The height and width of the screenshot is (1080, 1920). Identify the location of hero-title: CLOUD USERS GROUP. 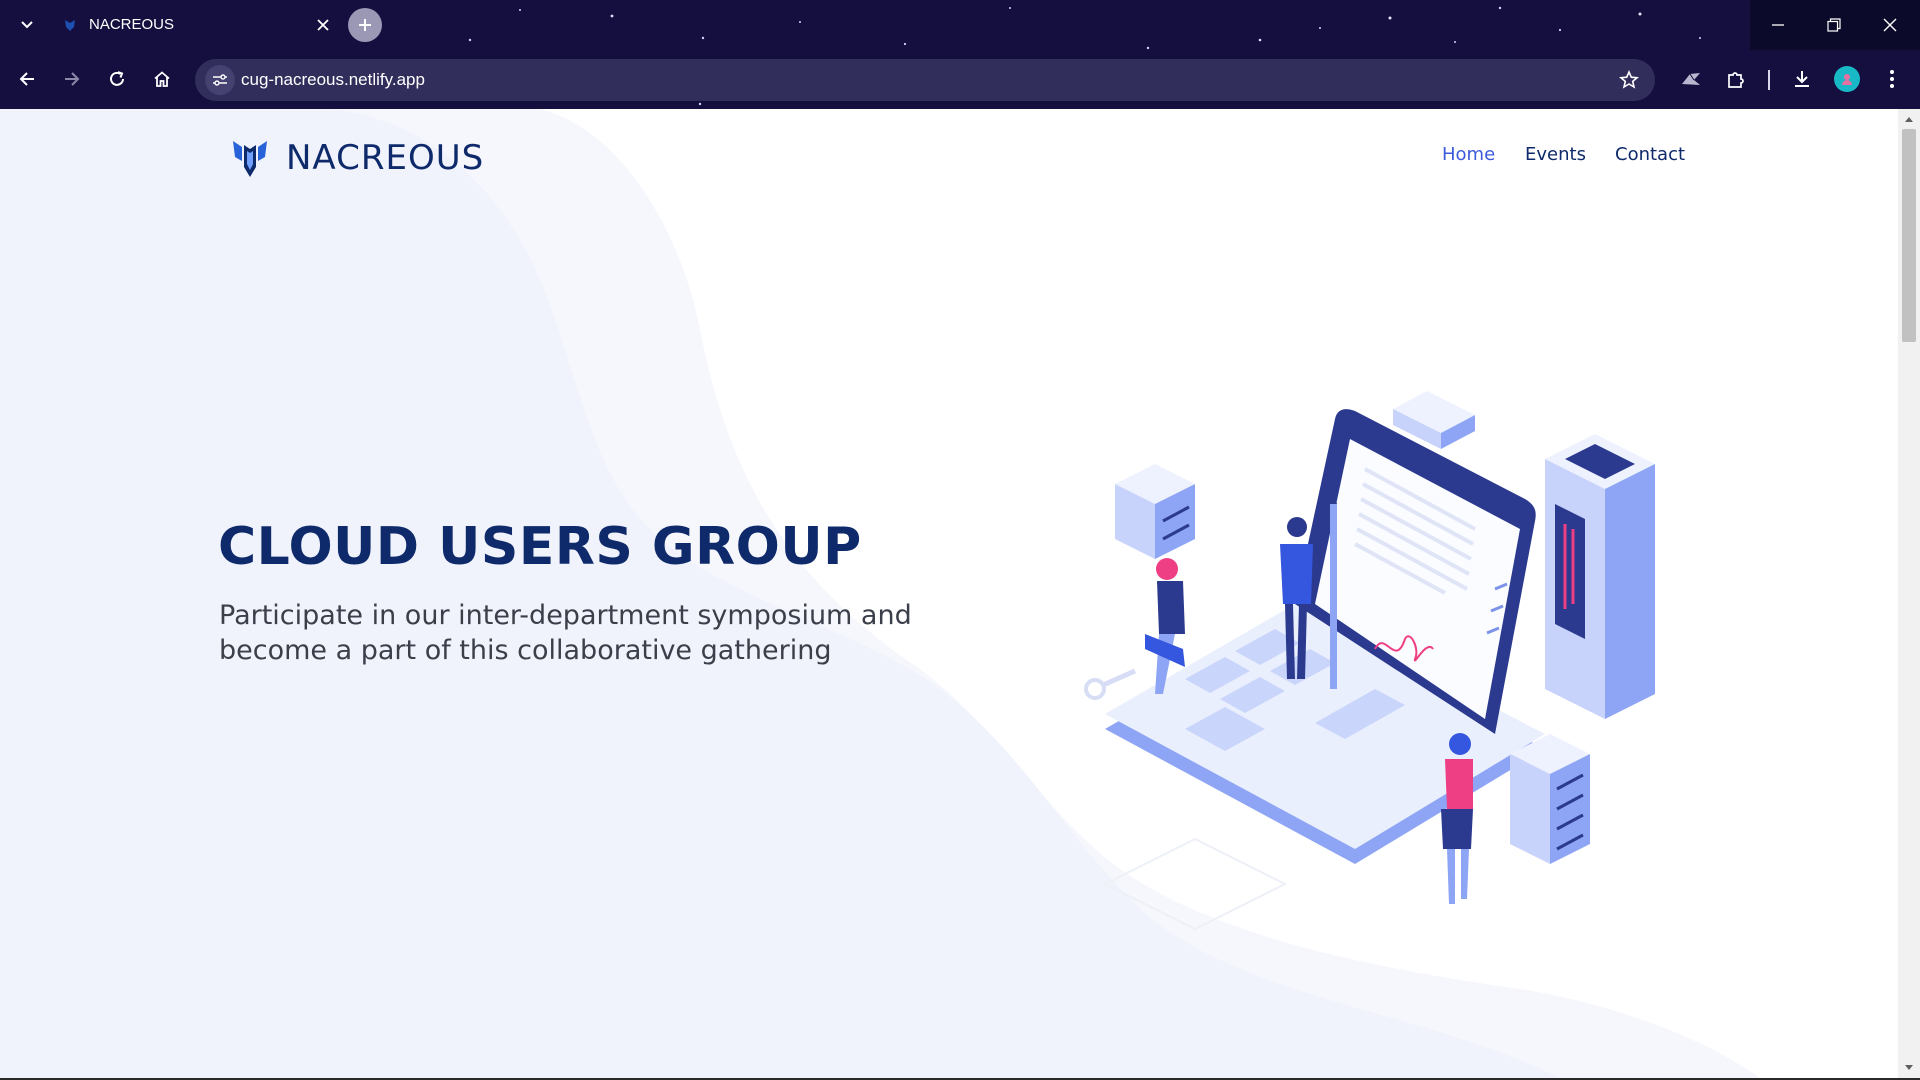
(540, 547).